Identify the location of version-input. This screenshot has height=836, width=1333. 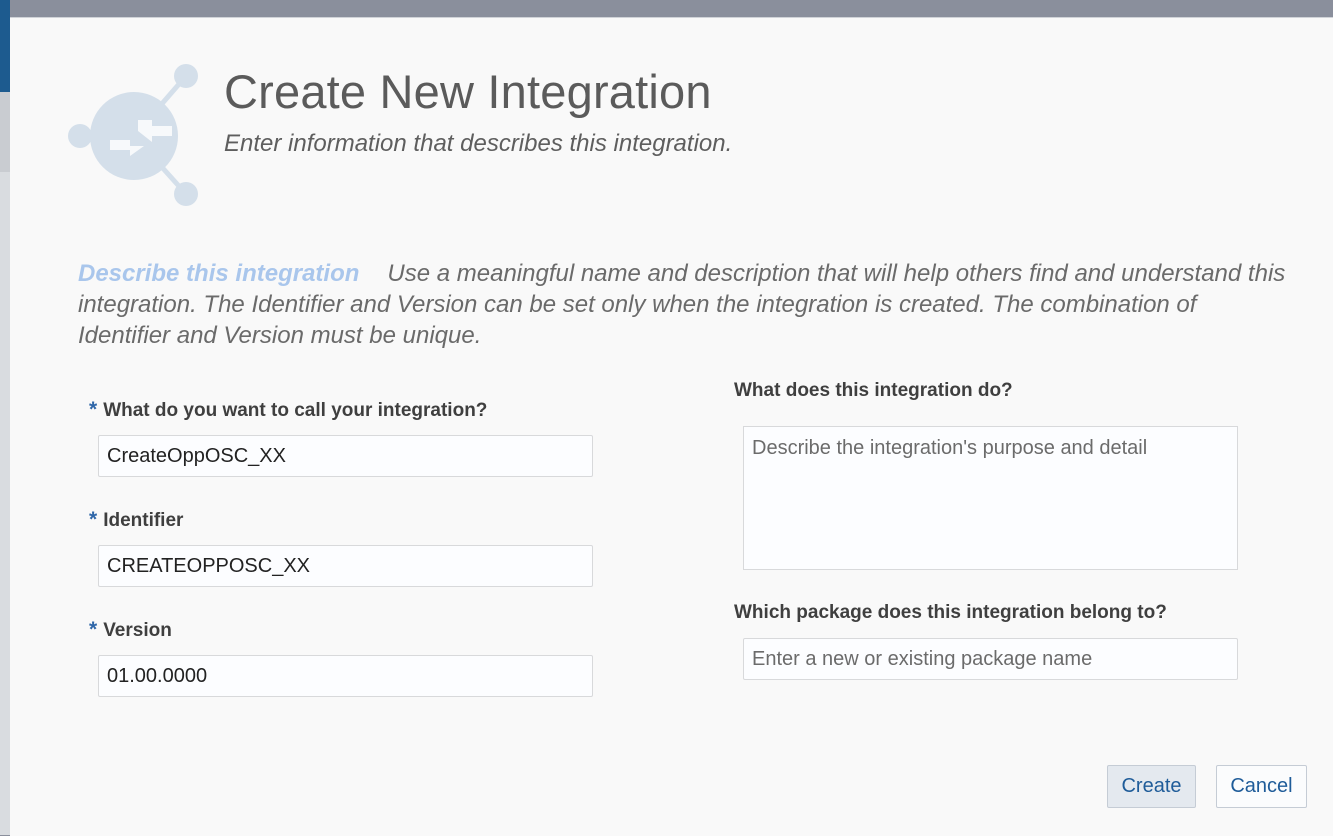
(345, 676).